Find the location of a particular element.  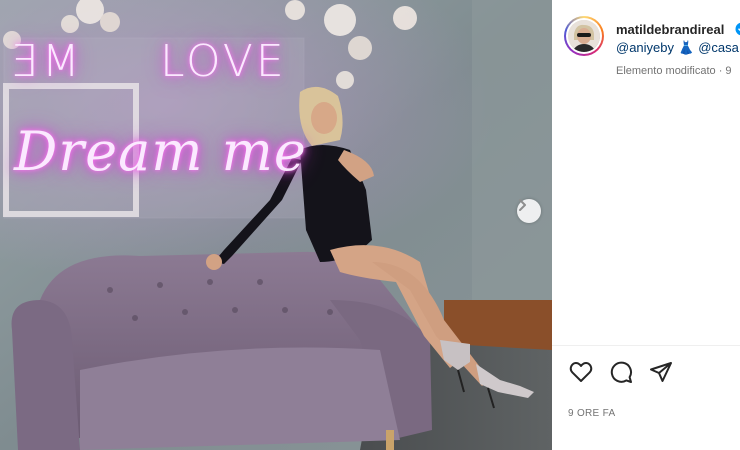

verified-badge-icon is located at coordinates (737, 29).